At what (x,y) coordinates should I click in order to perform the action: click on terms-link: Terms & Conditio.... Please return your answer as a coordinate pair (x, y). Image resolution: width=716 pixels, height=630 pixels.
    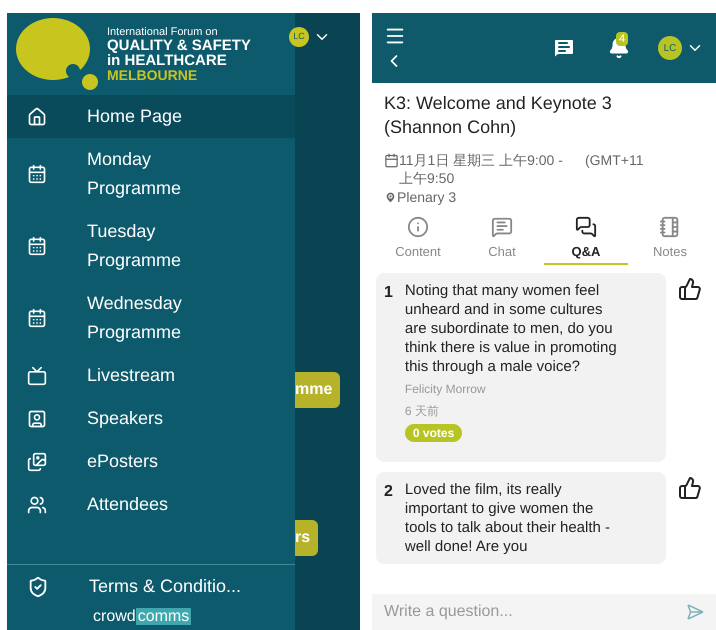
    Looking at the image, I should click on (151, 586).